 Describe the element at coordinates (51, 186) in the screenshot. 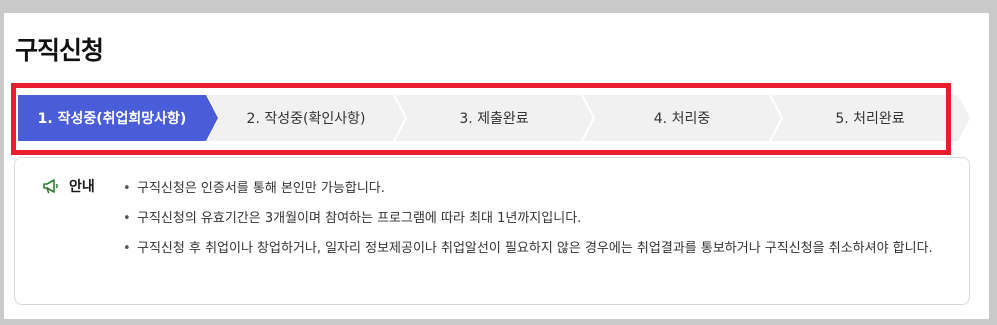

I see `megaphone-icon` at that location.